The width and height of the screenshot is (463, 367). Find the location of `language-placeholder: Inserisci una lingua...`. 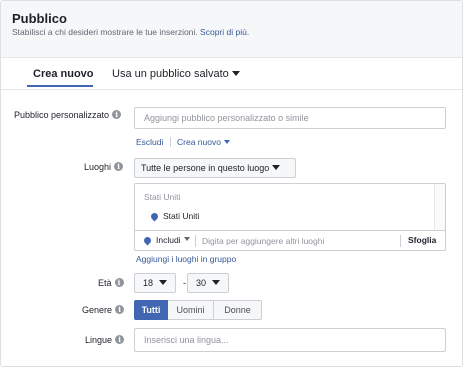

language-placeholder: Inserisci una lingua... is located at coordinates (186, 340).